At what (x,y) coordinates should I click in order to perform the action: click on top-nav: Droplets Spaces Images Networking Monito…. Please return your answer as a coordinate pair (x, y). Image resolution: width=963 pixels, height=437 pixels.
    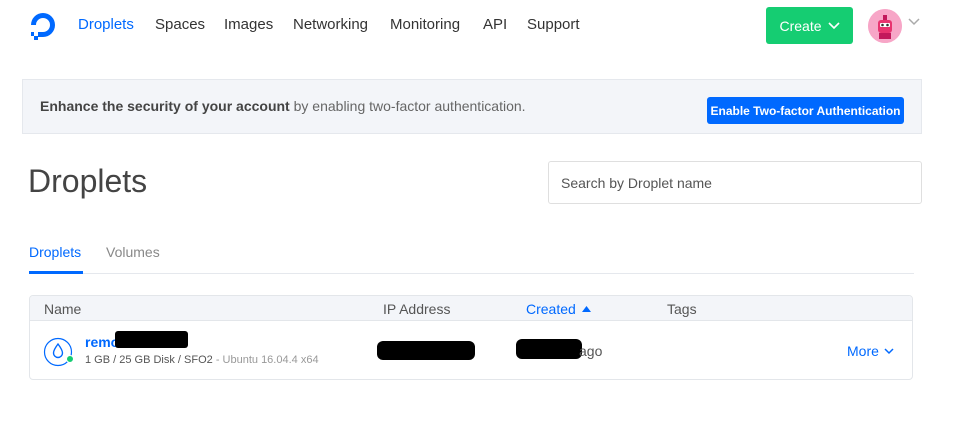
    Looking at the image, I should click on (481, 25).